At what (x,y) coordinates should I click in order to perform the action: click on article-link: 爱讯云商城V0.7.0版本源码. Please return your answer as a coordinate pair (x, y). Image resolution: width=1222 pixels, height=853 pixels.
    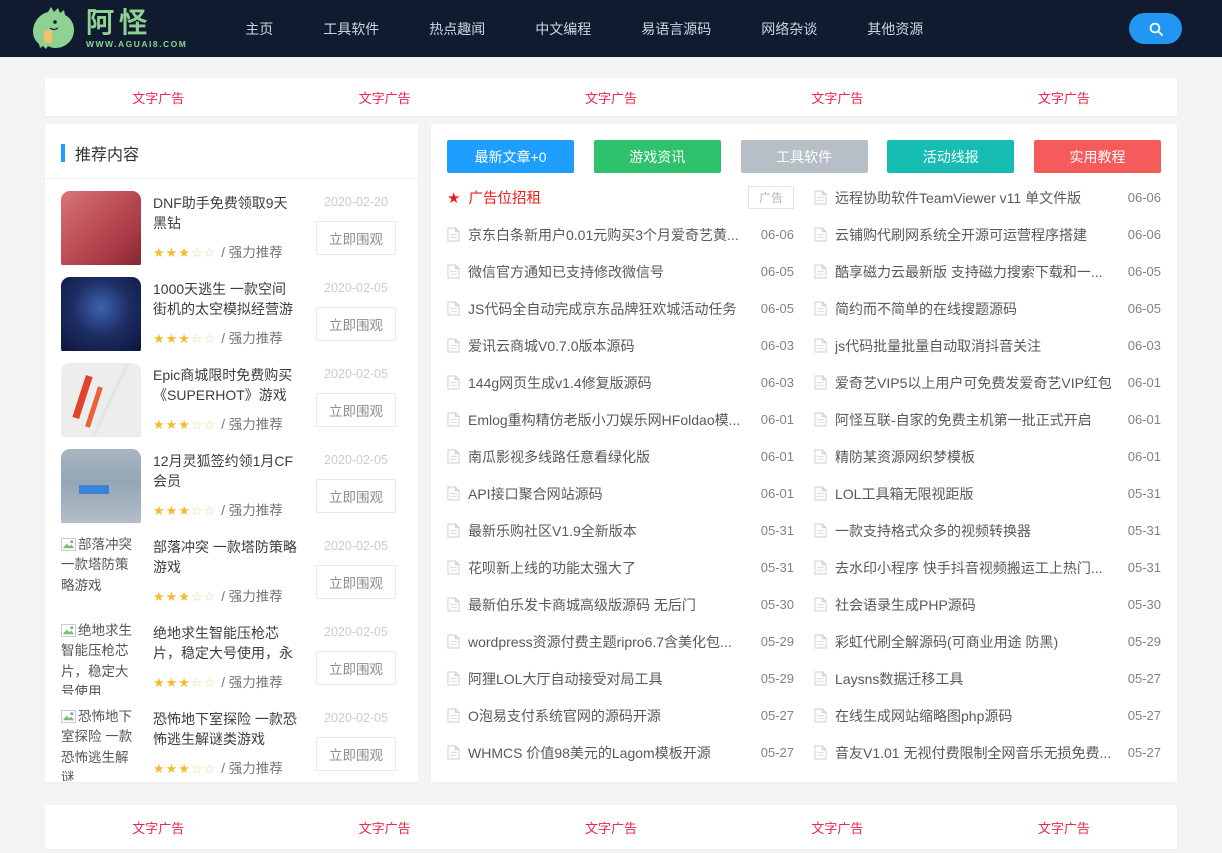
    Looking at the image, I should click on (610, 346).